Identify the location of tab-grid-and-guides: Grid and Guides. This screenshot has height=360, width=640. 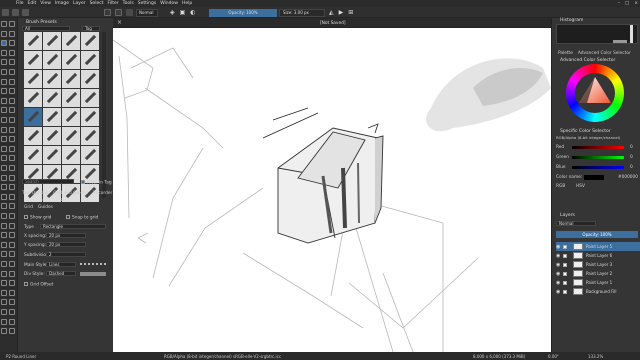
(70, 193).